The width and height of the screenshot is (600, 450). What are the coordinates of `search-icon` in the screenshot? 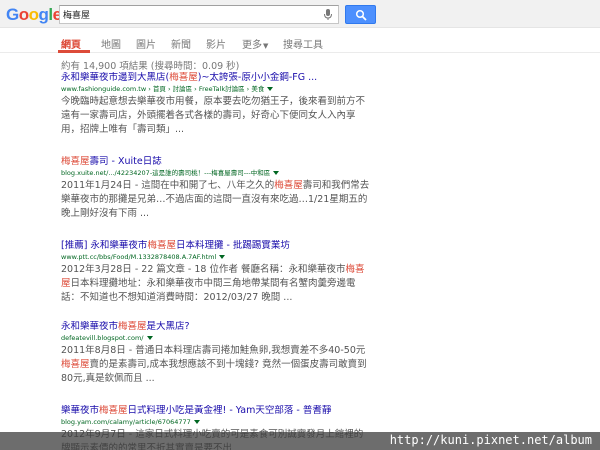 It's located at (361, 15).